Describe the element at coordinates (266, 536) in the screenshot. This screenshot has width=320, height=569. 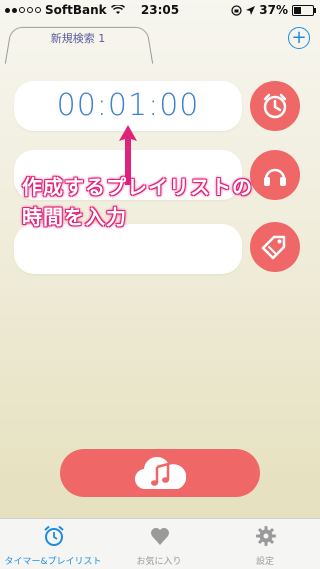
I see `gear-icon` at that location.